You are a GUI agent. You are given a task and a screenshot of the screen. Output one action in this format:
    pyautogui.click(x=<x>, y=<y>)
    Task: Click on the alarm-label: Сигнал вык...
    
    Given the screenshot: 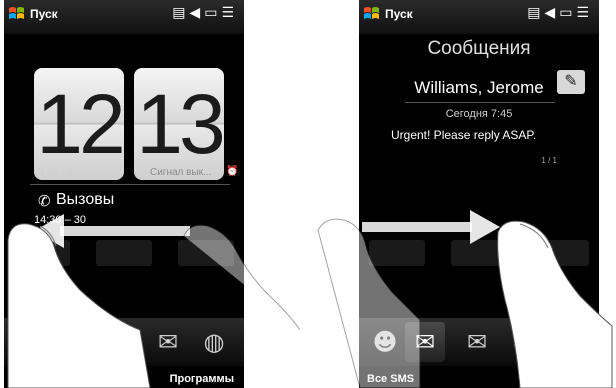 What is the action you would take?
    pyautogui.click(x=180, y=172)
    